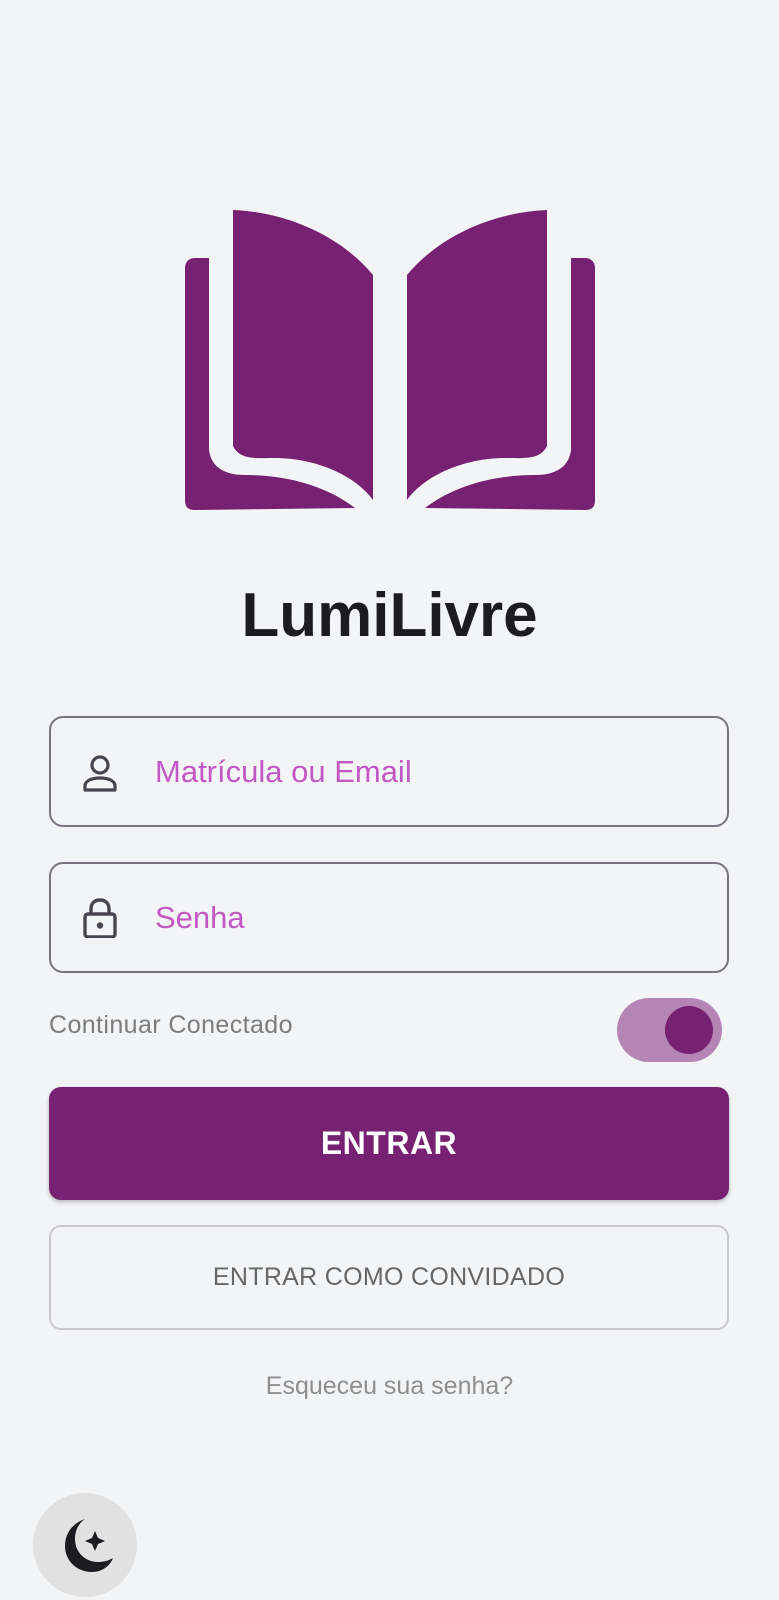 This screenshot has height=1600, width=779. I want to click on toggle-thumb, so click(689, 1030).